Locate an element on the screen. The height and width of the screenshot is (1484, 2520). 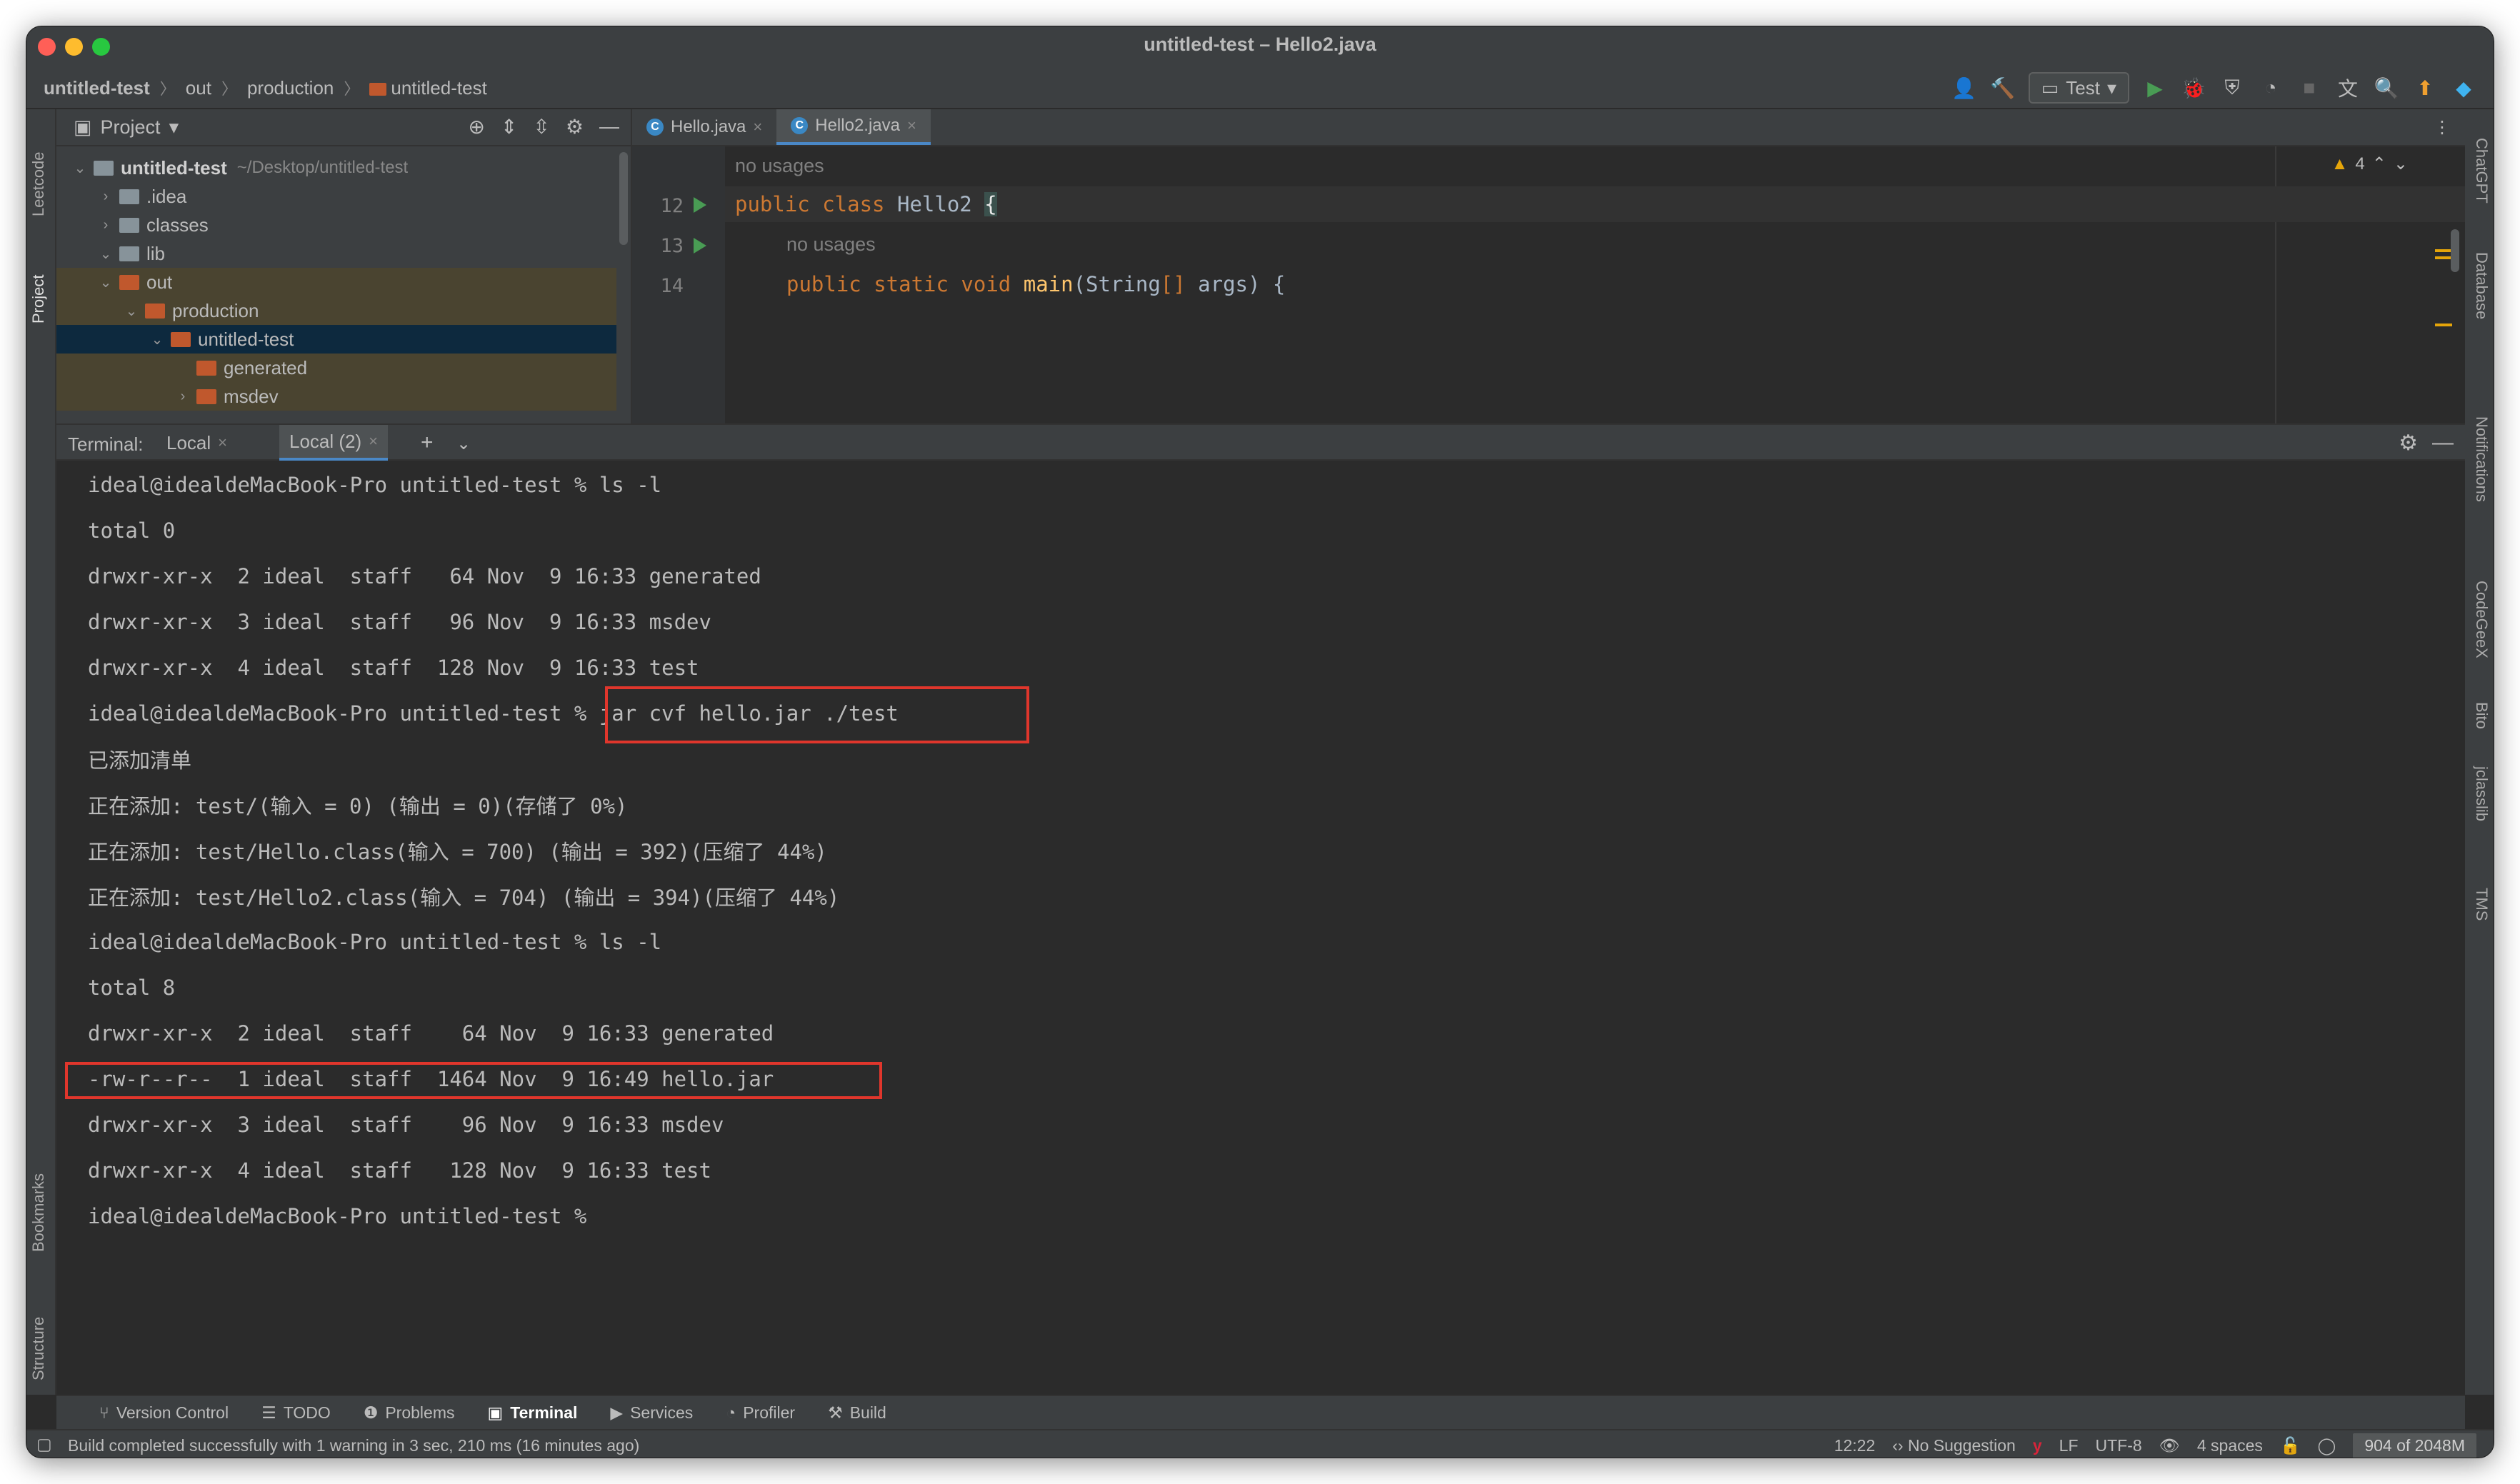
services-tool-button: ▶ Services is located at coordinates (651, 1413).